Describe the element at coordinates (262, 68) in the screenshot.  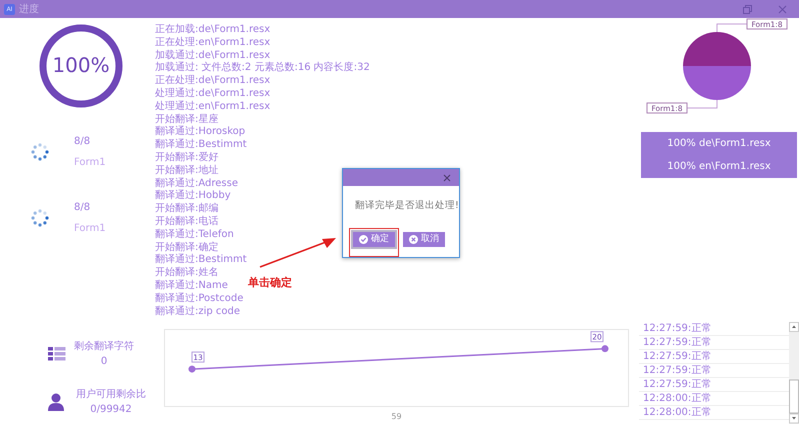
I see `log-line: 加载通过: 文件总数:2 元素总数:16 内容长度:32` at that location.